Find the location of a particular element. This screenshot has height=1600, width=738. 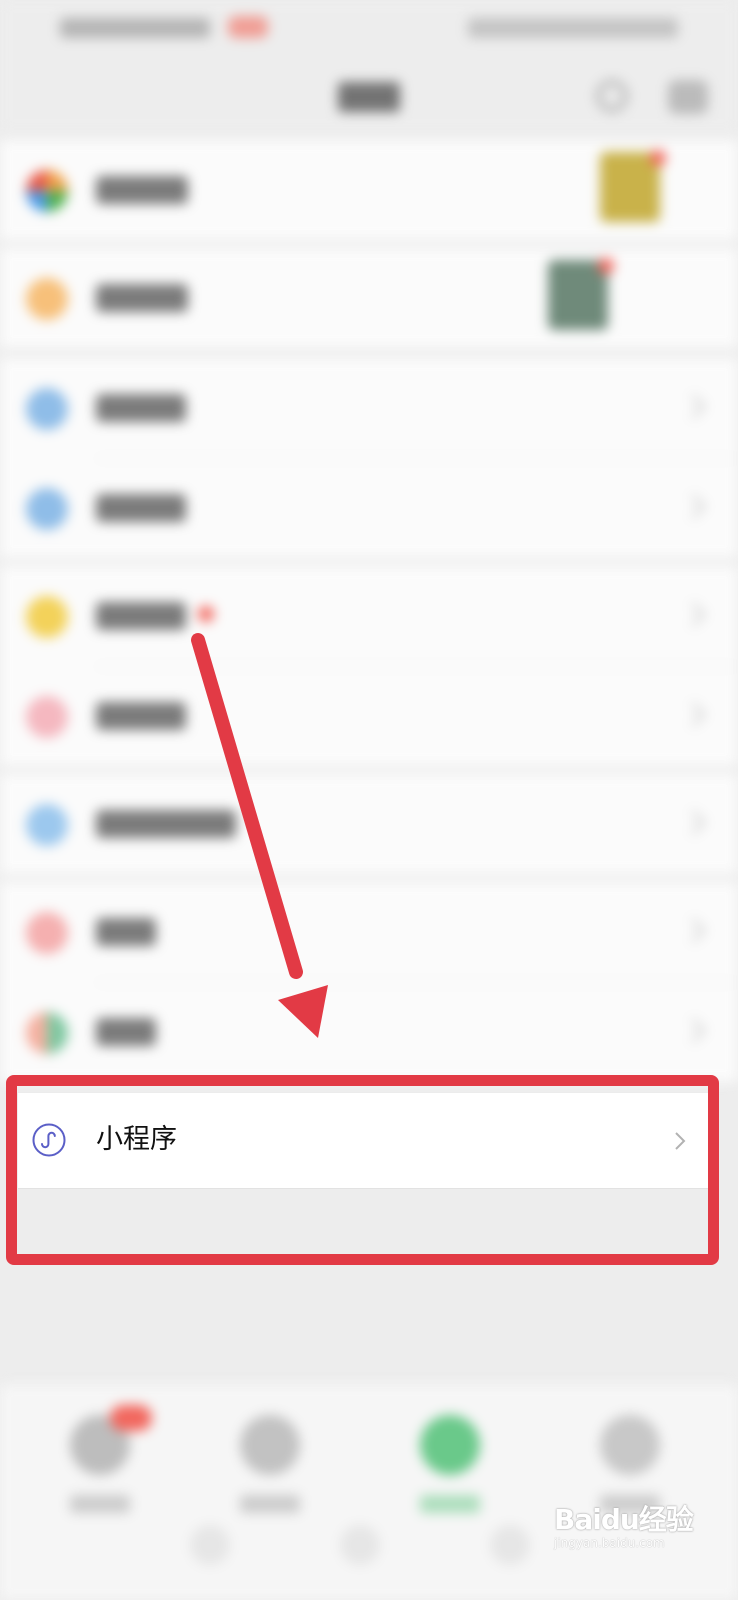

watermark-sub: jingyan.baidu.com is located at coordinates (609, 1543).